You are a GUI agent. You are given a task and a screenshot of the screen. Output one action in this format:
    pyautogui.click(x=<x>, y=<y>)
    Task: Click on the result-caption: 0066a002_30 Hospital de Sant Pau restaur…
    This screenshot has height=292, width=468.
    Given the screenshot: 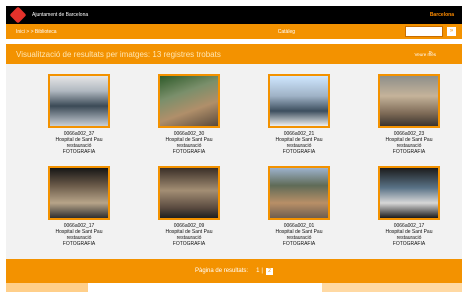 What is the action you would take?
    pyautogui.click(x=189, y=143)
    